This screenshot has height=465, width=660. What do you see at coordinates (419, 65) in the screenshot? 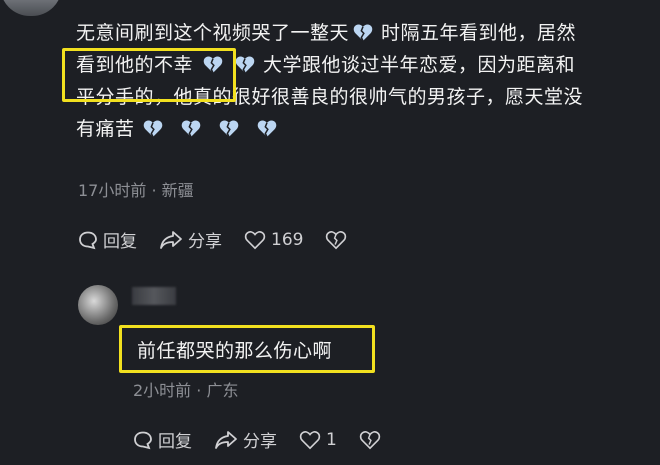
I see `comment-line-2b: 大学跟他谈过半年恋爱，因为距离和` at bounding box center [419, 65].